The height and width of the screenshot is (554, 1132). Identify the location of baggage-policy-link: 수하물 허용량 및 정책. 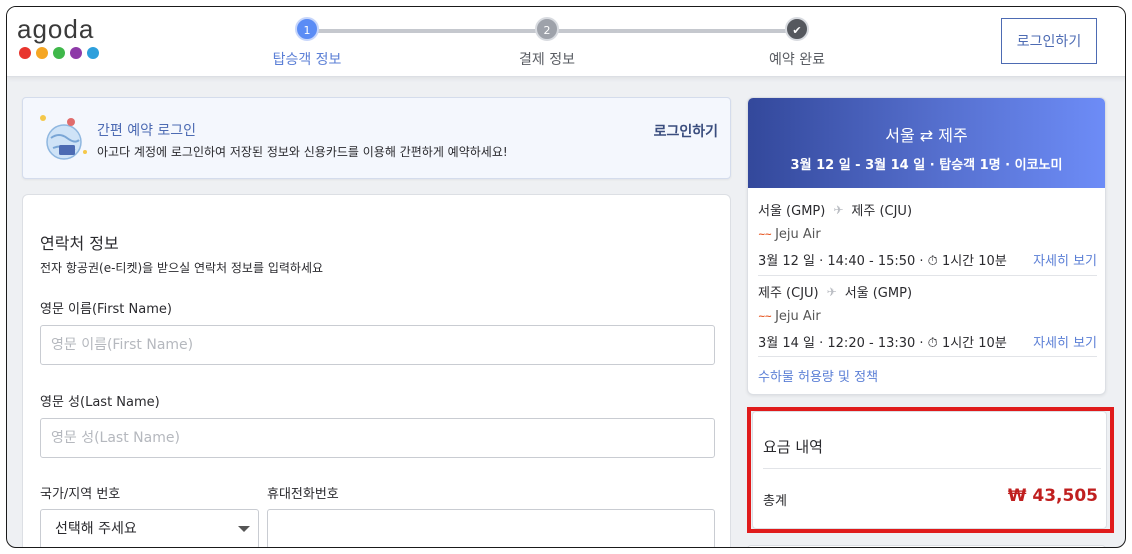
(818, 375).